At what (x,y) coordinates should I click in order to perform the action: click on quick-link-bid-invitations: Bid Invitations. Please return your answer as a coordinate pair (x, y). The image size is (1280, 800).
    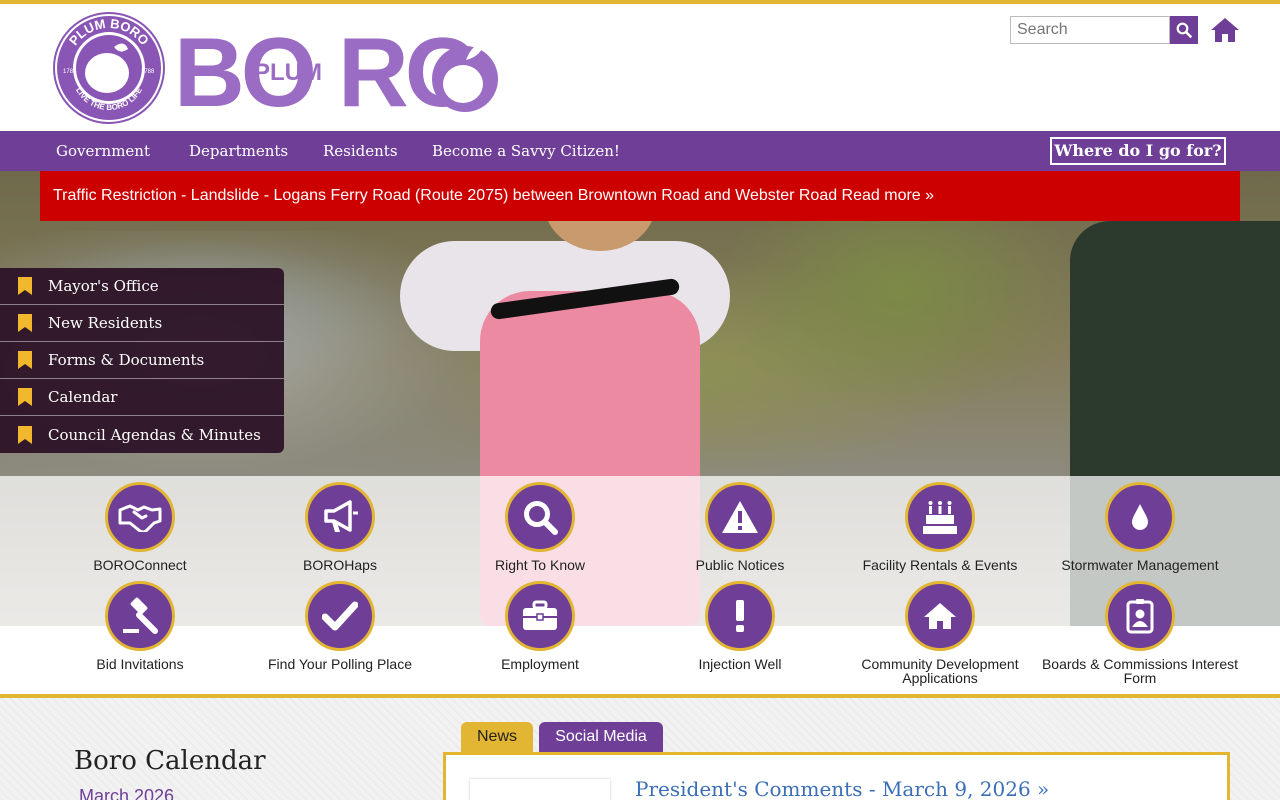
    Looking at the image, I should click on (140, 626).